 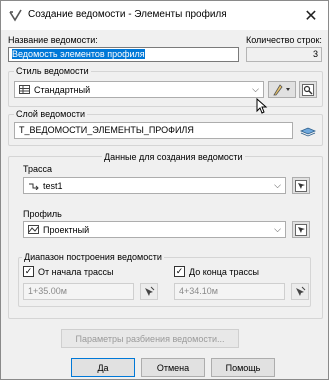 I want to click on report-name-input: Ведомость элементов профиля, so click(x=123, y=54).